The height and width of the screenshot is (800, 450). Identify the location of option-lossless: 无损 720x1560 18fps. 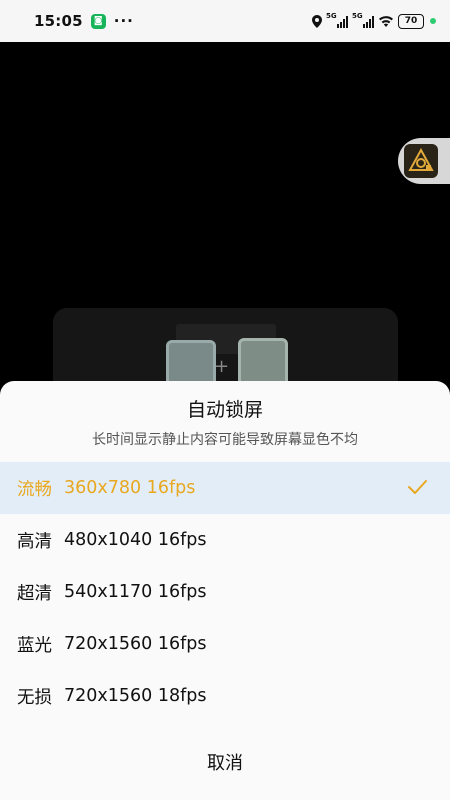
(225, 696).